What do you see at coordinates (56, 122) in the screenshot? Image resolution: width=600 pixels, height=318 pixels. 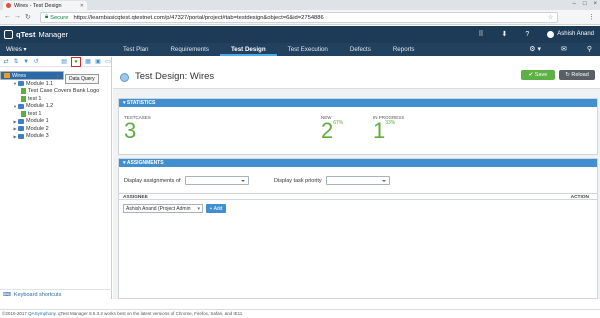 I see `tree-node: ▶ Module 1` at bounding box center [56, 122].